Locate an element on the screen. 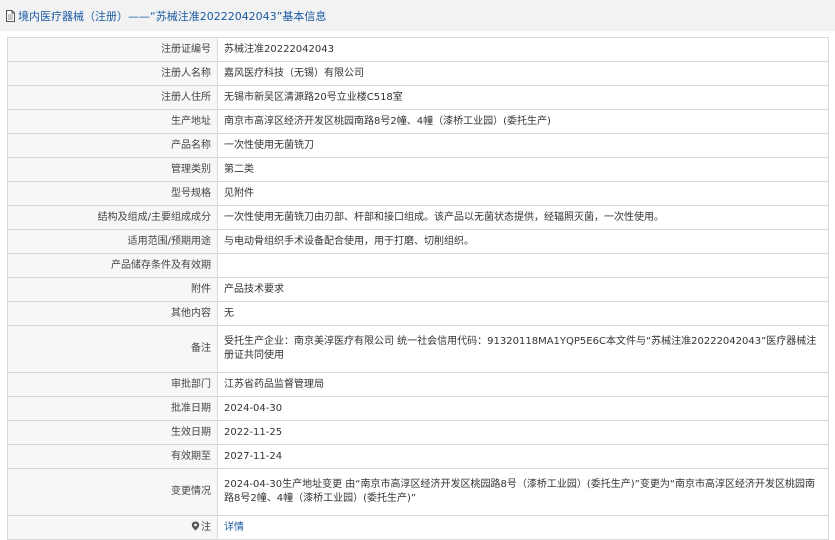  table-row: 产品储存条件及有效期 is located at coordinates (418, 265).